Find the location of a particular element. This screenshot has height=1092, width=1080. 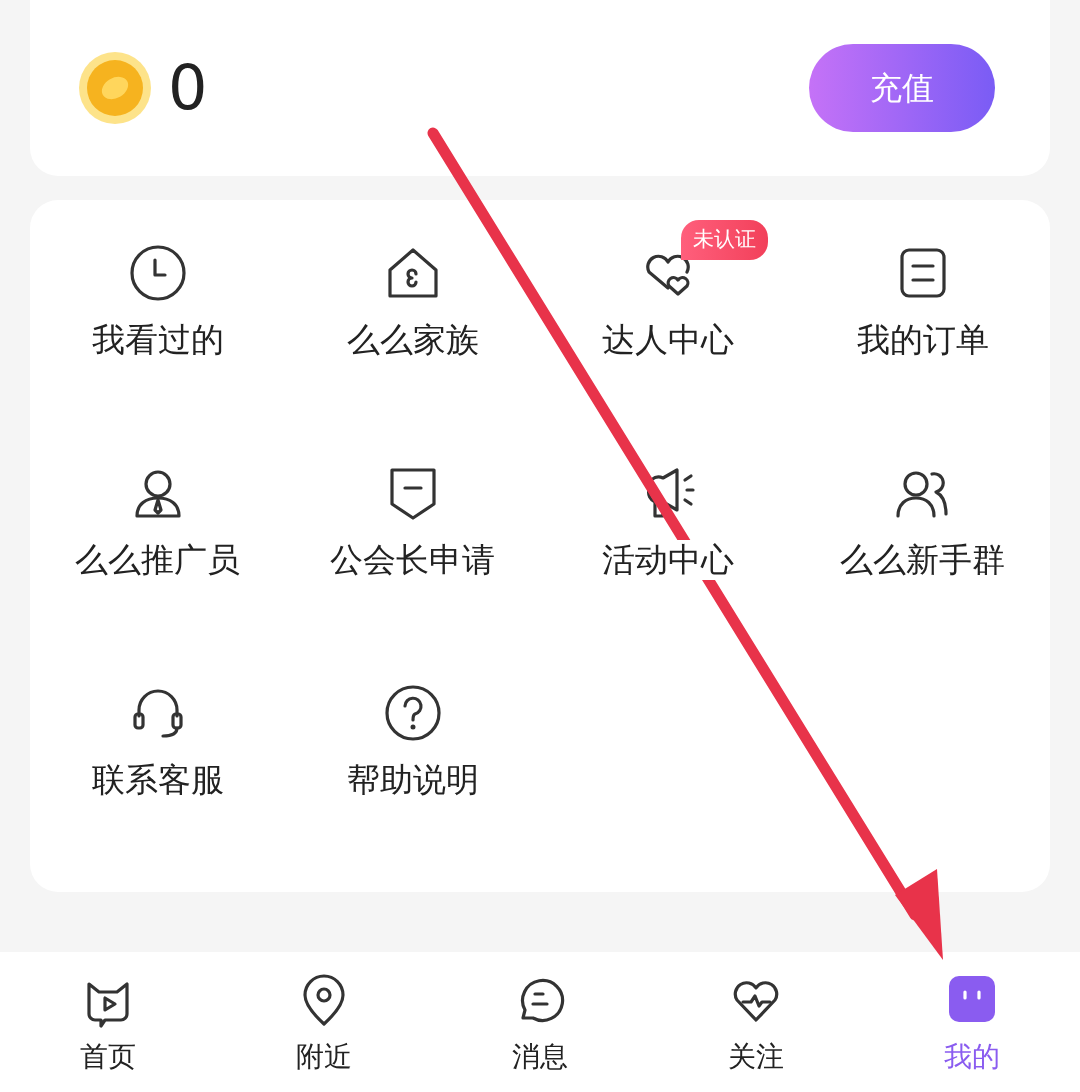

balance-amount: 0 is located at coordinates (188, 88).